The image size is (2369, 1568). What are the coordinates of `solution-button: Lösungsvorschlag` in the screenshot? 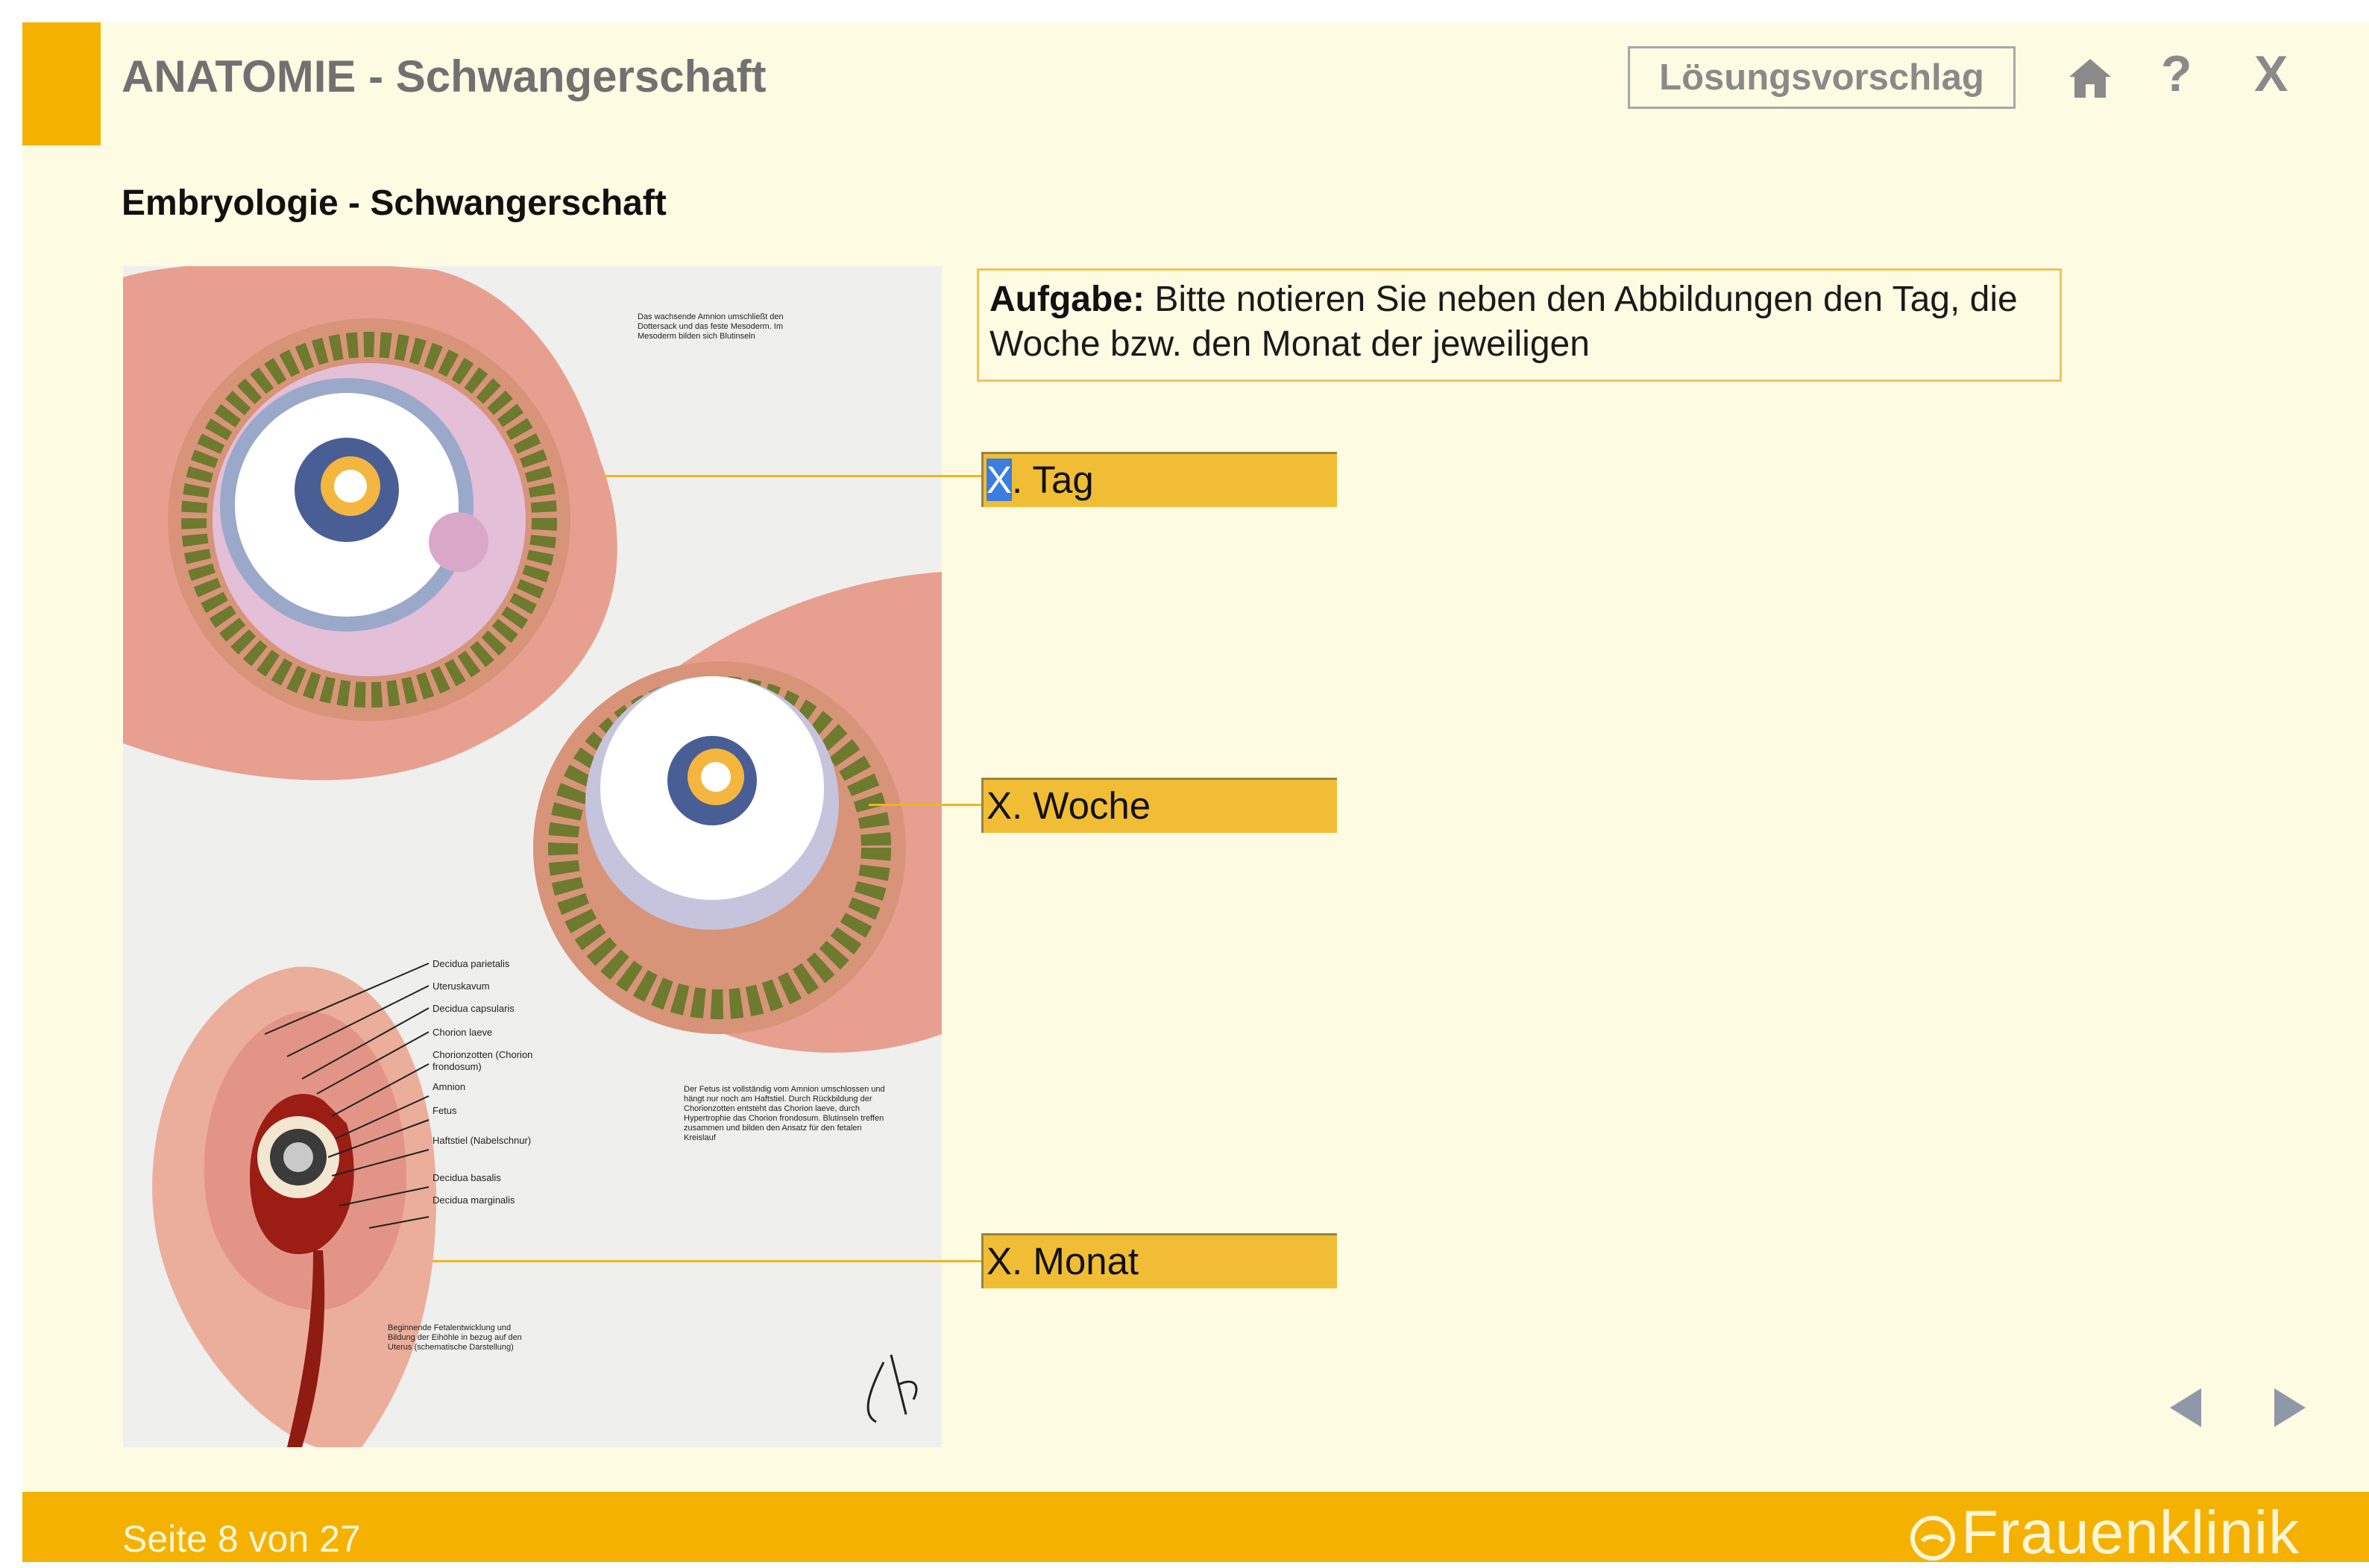 It's located at (1822, 77).